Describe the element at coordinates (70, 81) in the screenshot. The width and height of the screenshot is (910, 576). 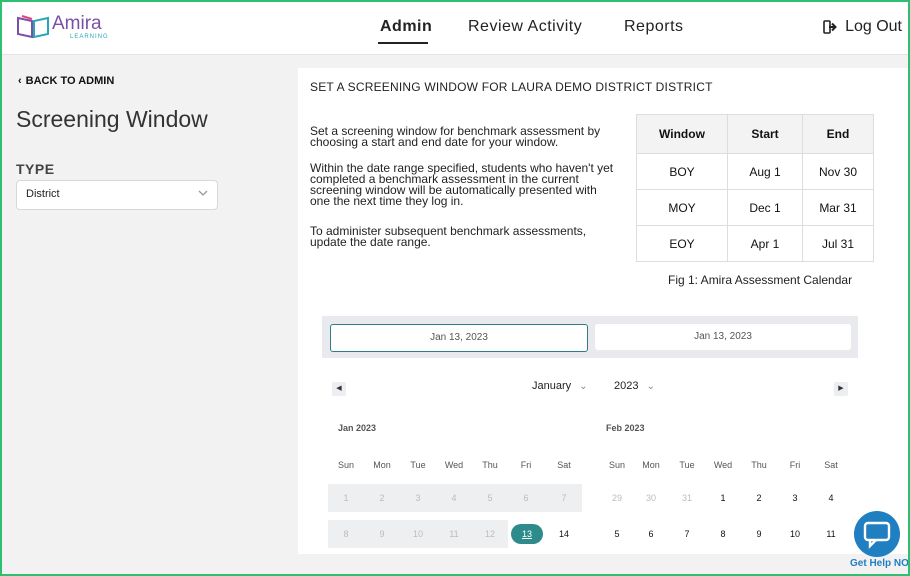
I see `back-label: BACK TO ADMIN` at that location.